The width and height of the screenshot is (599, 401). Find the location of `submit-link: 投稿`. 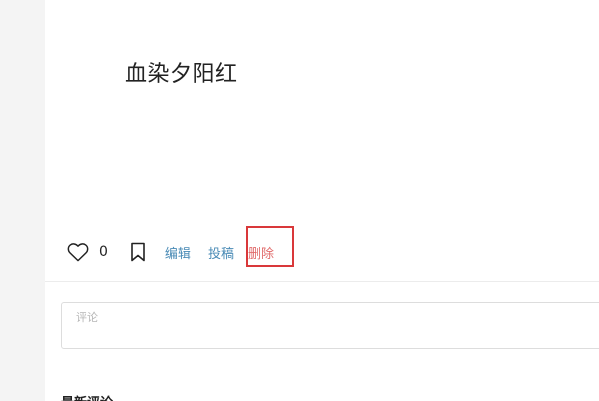

submit-link: 投稿 is located at coordinates (221, 252).